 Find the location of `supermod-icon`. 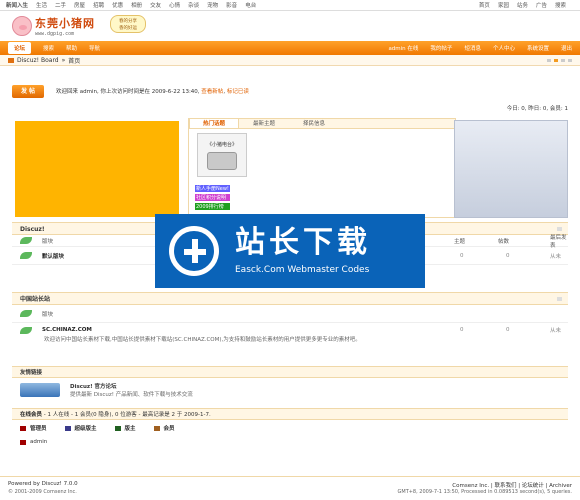

supermod-icon is located at coordinates (67, 428).